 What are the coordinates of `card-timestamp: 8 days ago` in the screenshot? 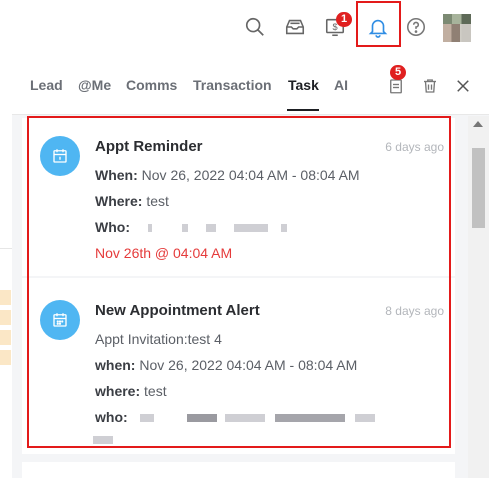 It's located at (414, 311).